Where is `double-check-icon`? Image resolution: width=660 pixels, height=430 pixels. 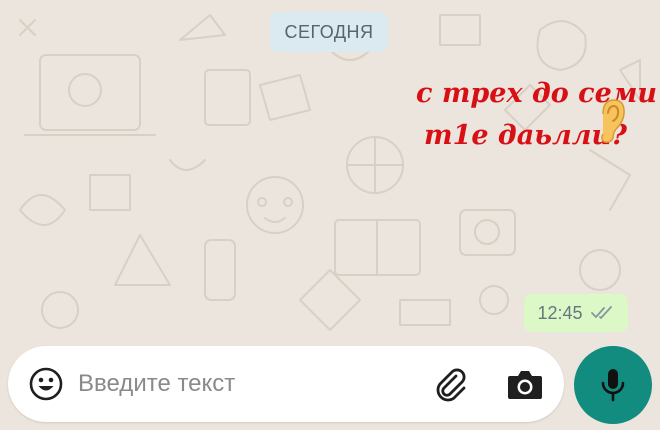
double-check-icon is located at coordinates (601, 312).